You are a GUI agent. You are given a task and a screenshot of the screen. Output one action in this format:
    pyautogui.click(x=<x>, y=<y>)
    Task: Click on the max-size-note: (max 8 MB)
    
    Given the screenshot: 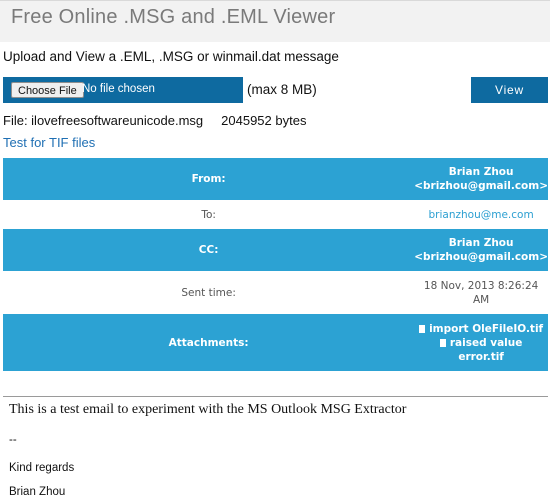 What is the action you would take?
    pyautogui.click(x=282, y=89)
    